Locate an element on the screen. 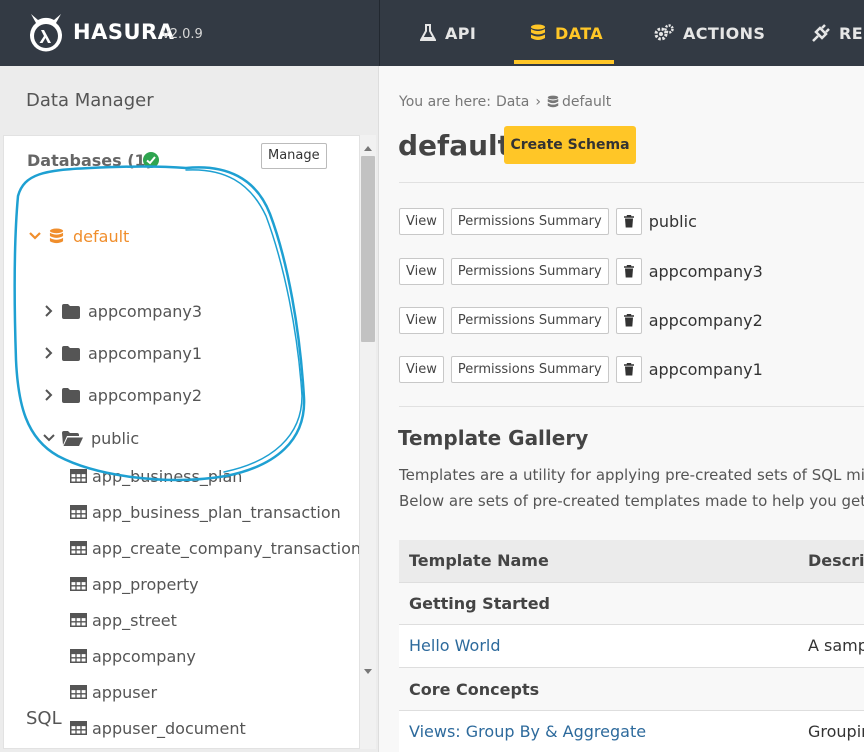  navbar-divider is located at coordinates (379, 33).